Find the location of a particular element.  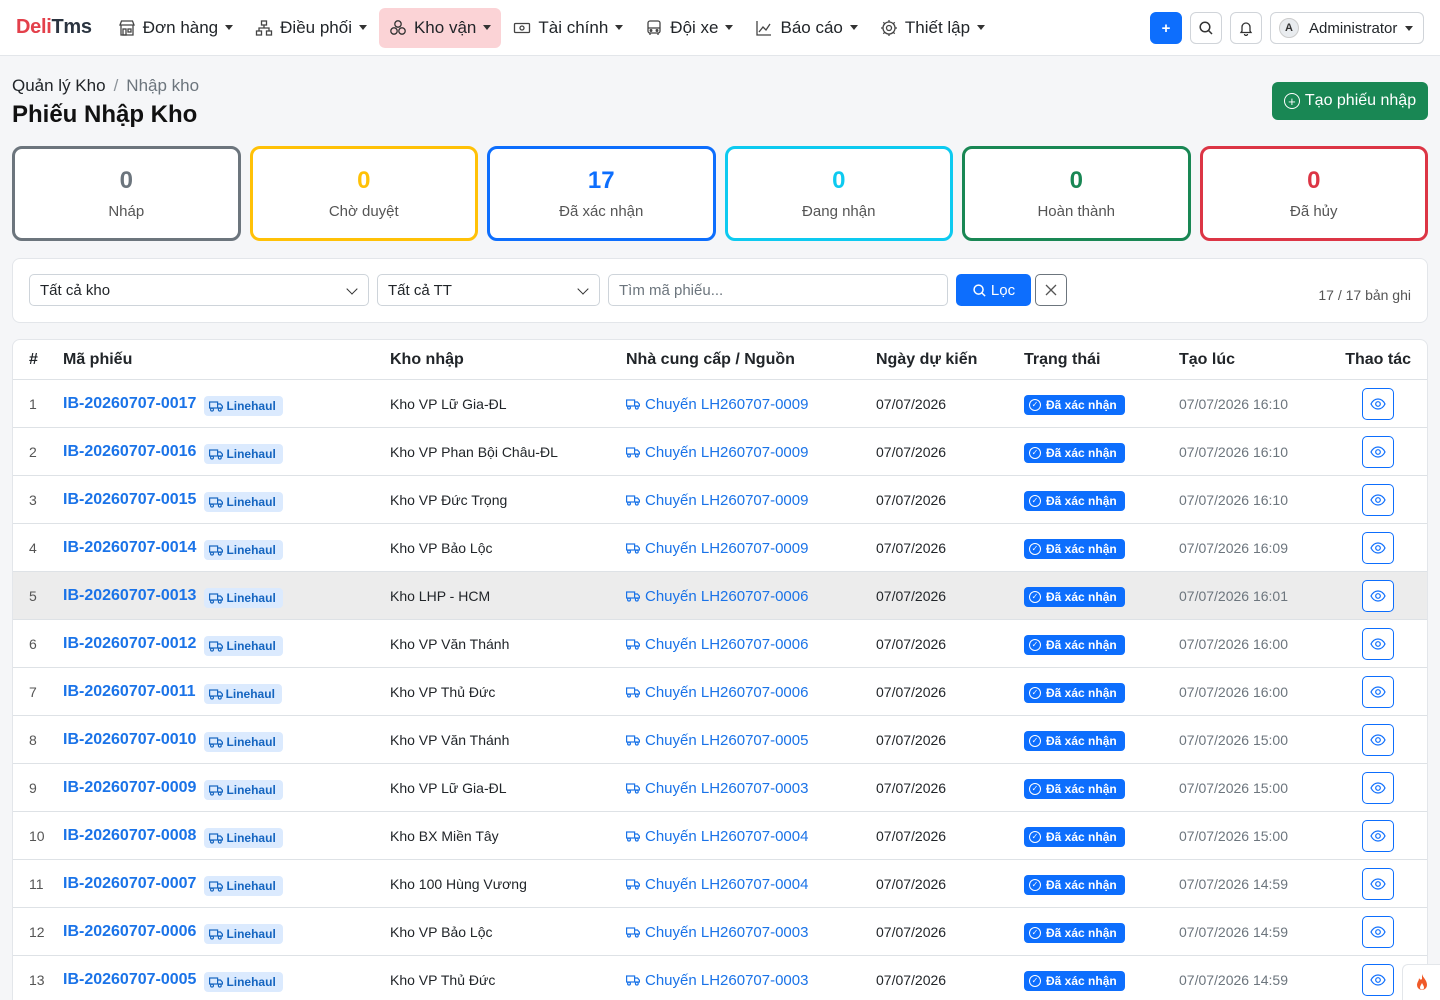

stat-card-confirmed: 17 Đã xác nhận is located at coordinates (601, 193).